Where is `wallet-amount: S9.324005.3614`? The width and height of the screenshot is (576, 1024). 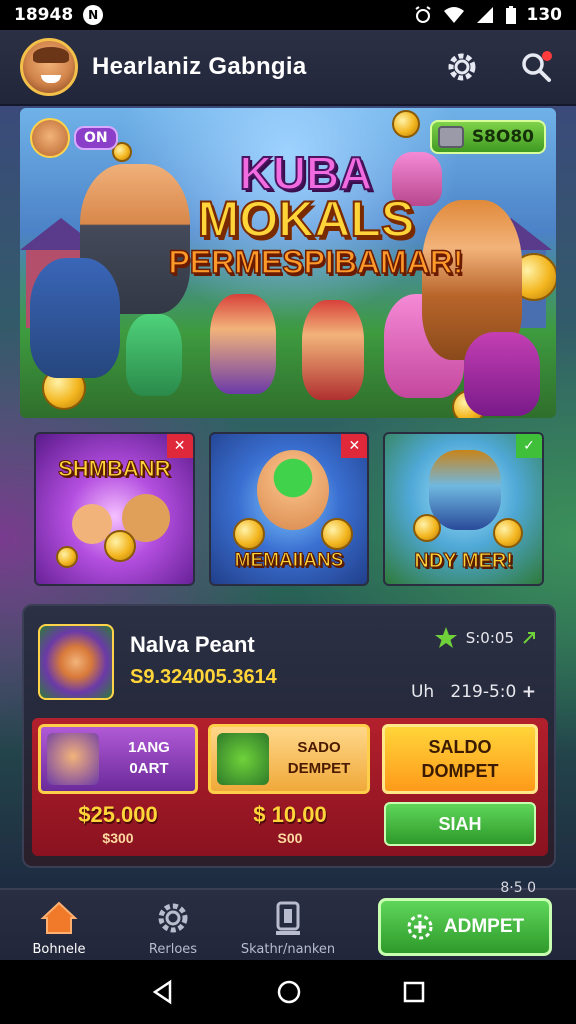
wallet-amount: S9.324005.3614 is located at coordinates (203, 677).